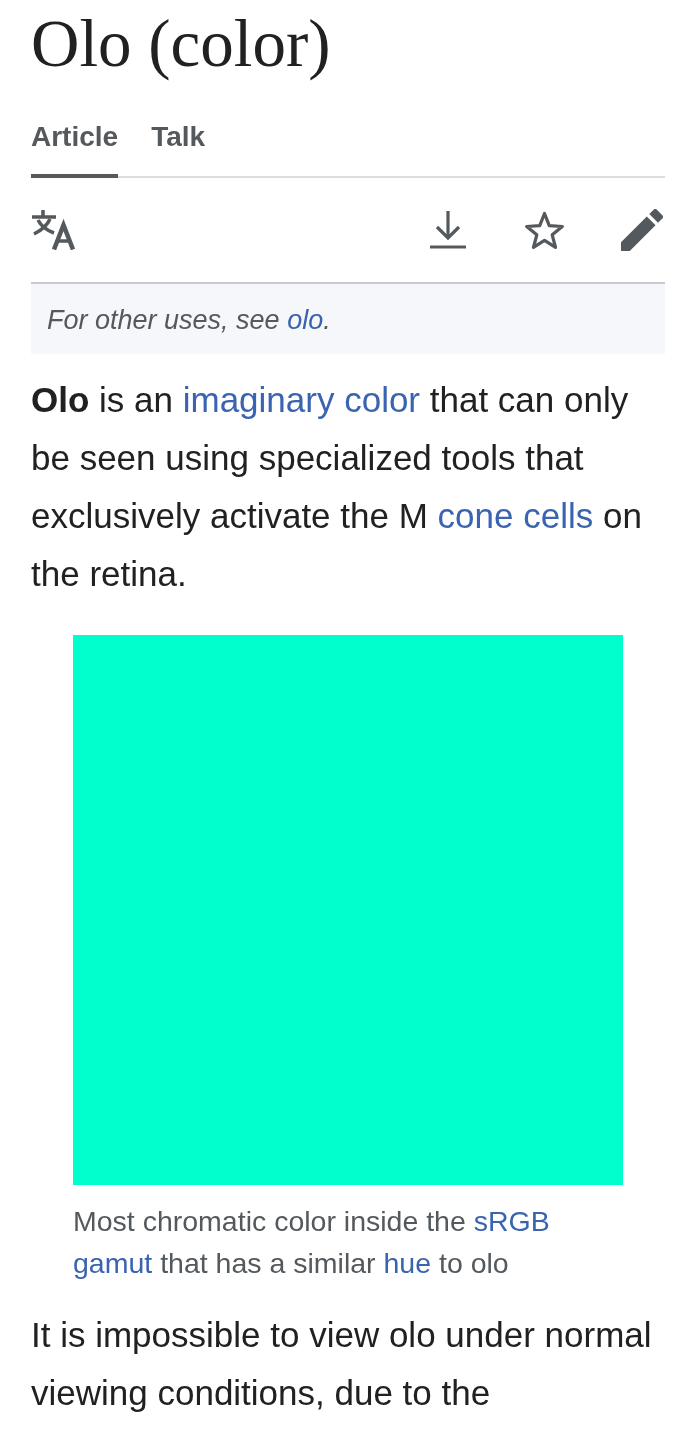  I want to click on download-icon, so click(448, 230).